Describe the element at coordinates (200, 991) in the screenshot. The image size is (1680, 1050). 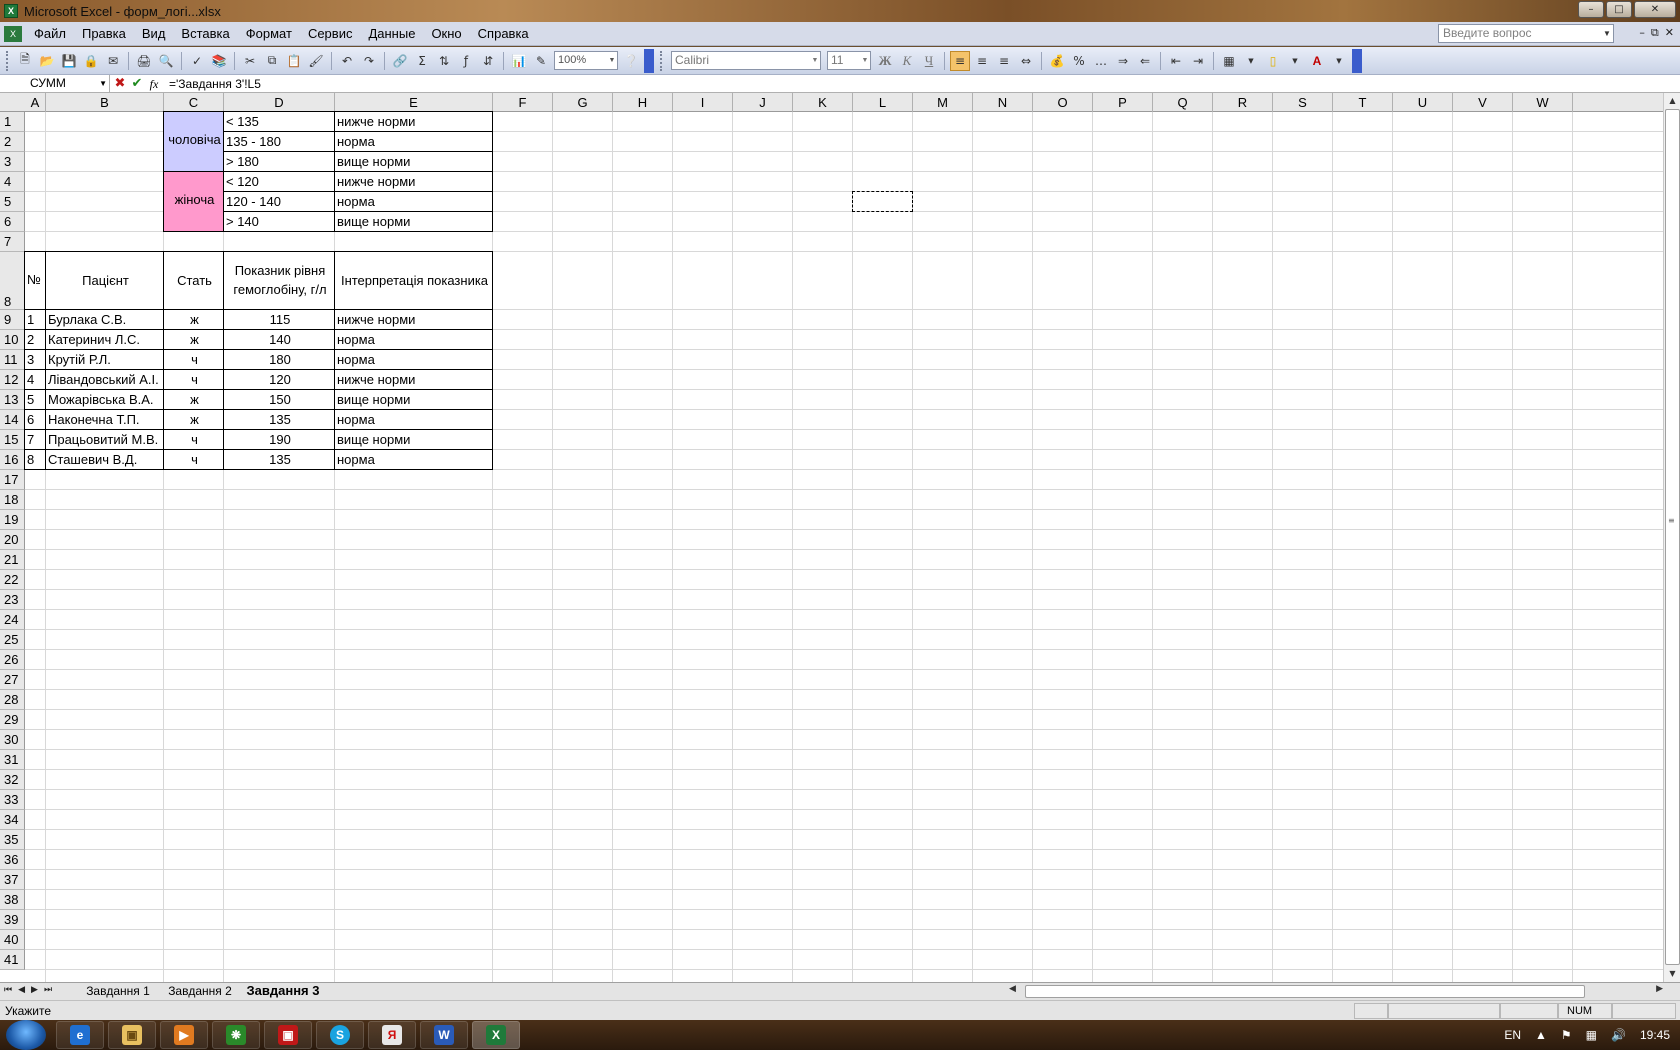
I see `sheet-tab-2: Завдання 2` at that location.